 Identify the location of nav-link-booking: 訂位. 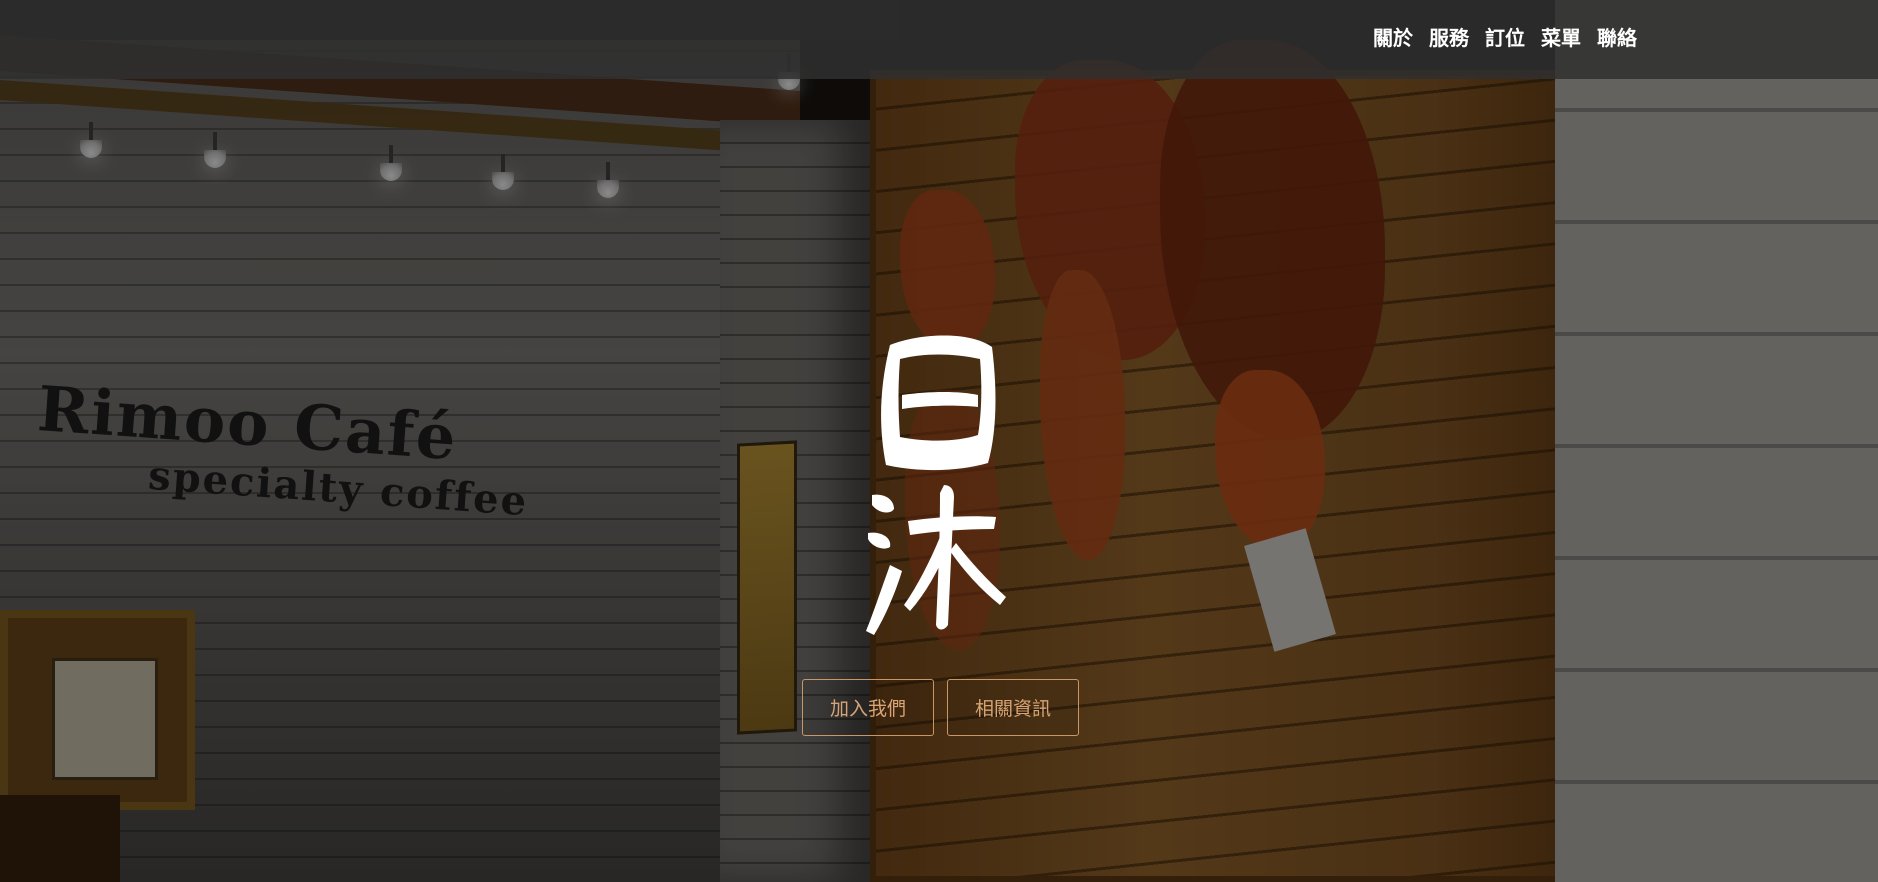
(1505, 36).